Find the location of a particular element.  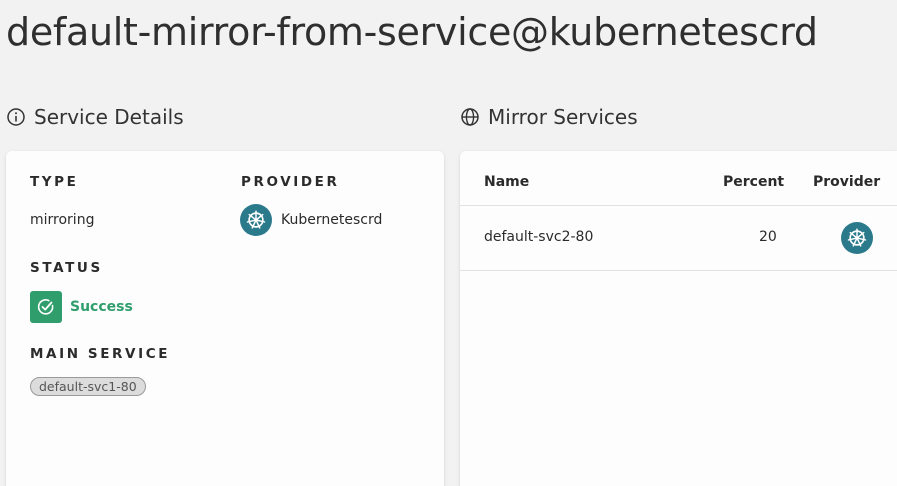

provider-value-row: Kubernetescrd is located at coordinates (311, 220).